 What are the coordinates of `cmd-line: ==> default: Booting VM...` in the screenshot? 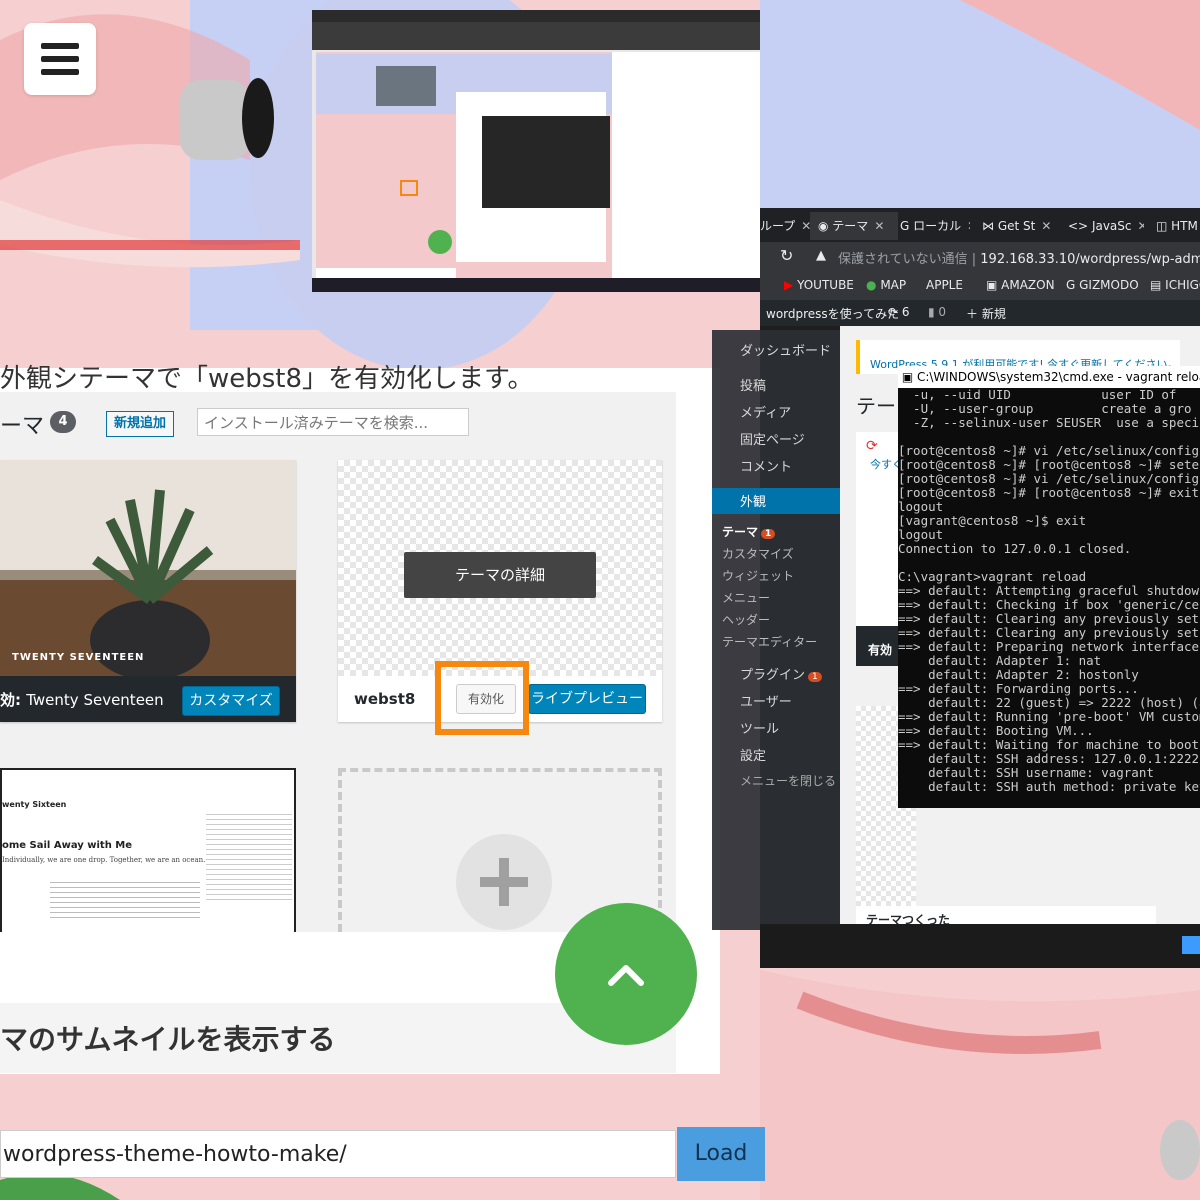 It's located at (996, 730).